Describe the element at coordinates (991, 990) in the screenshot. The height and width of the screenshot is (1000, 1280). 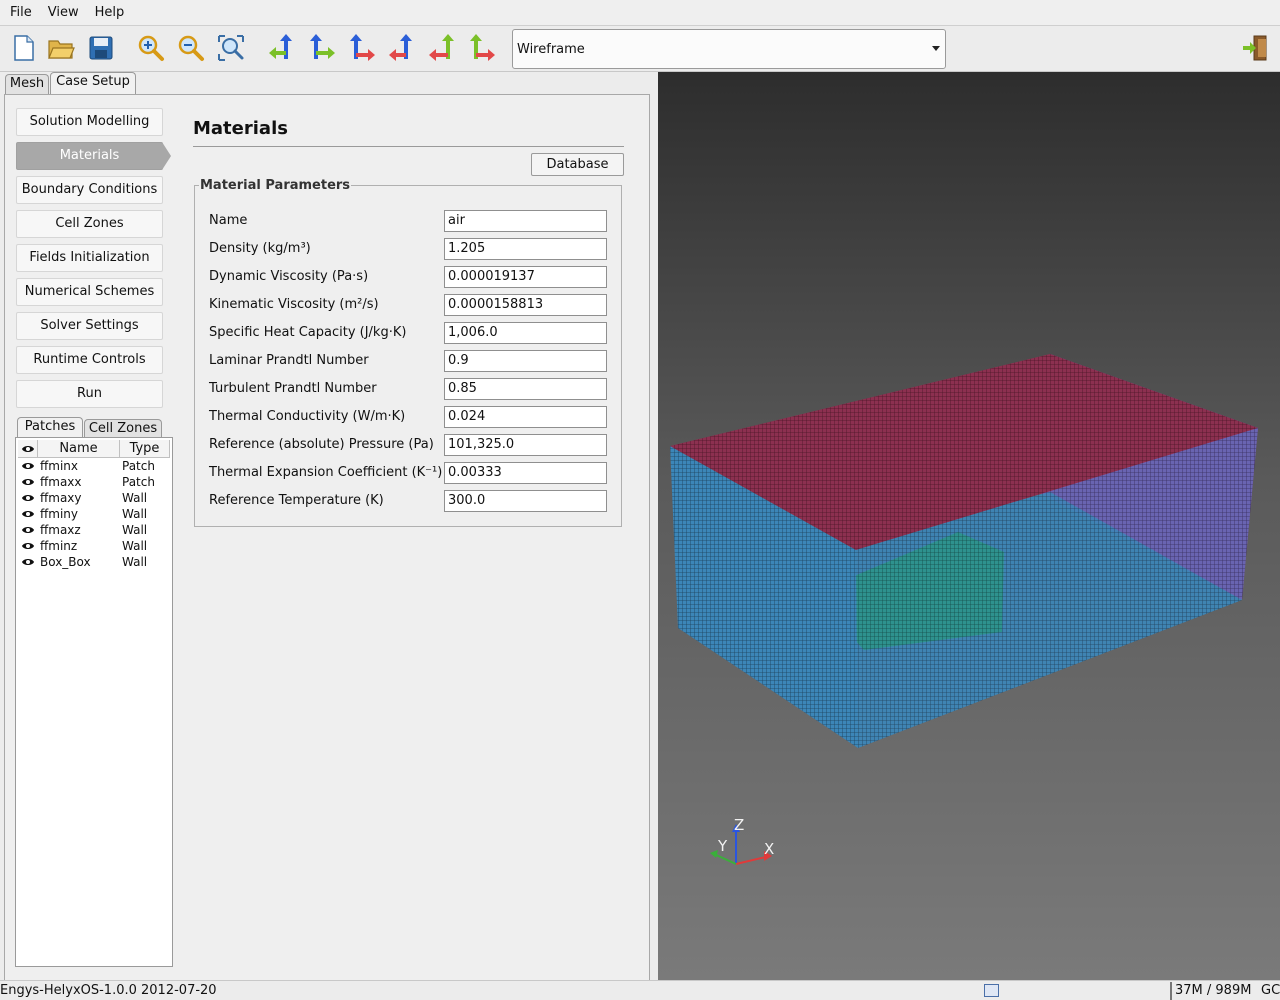
I see `log-icon` at that location.